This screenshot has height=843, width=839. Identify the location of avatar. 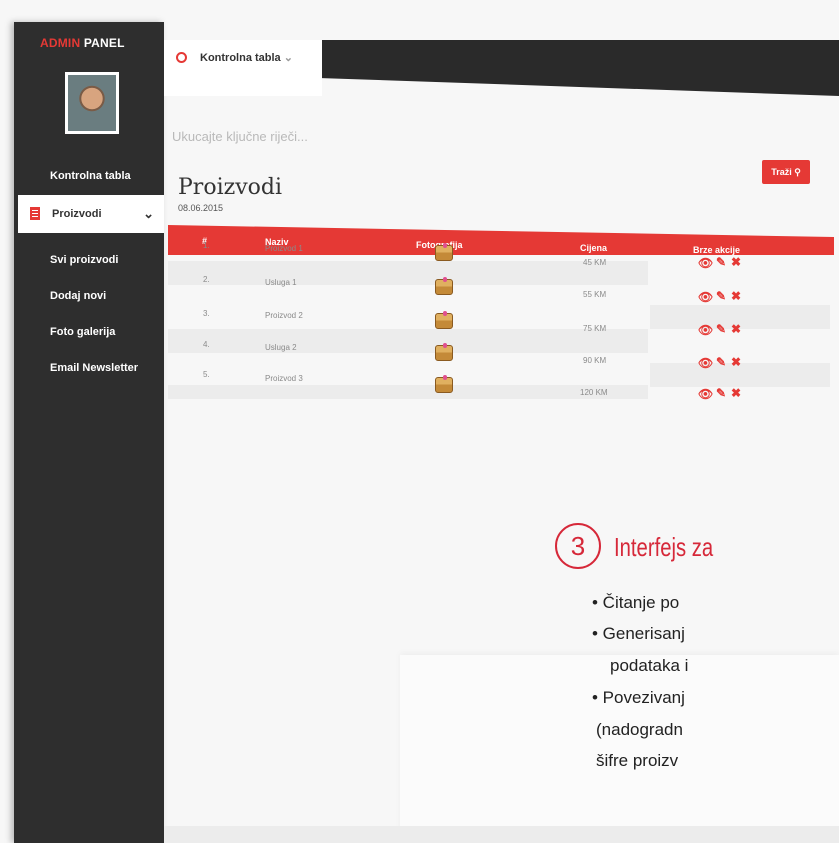
(92, 103).